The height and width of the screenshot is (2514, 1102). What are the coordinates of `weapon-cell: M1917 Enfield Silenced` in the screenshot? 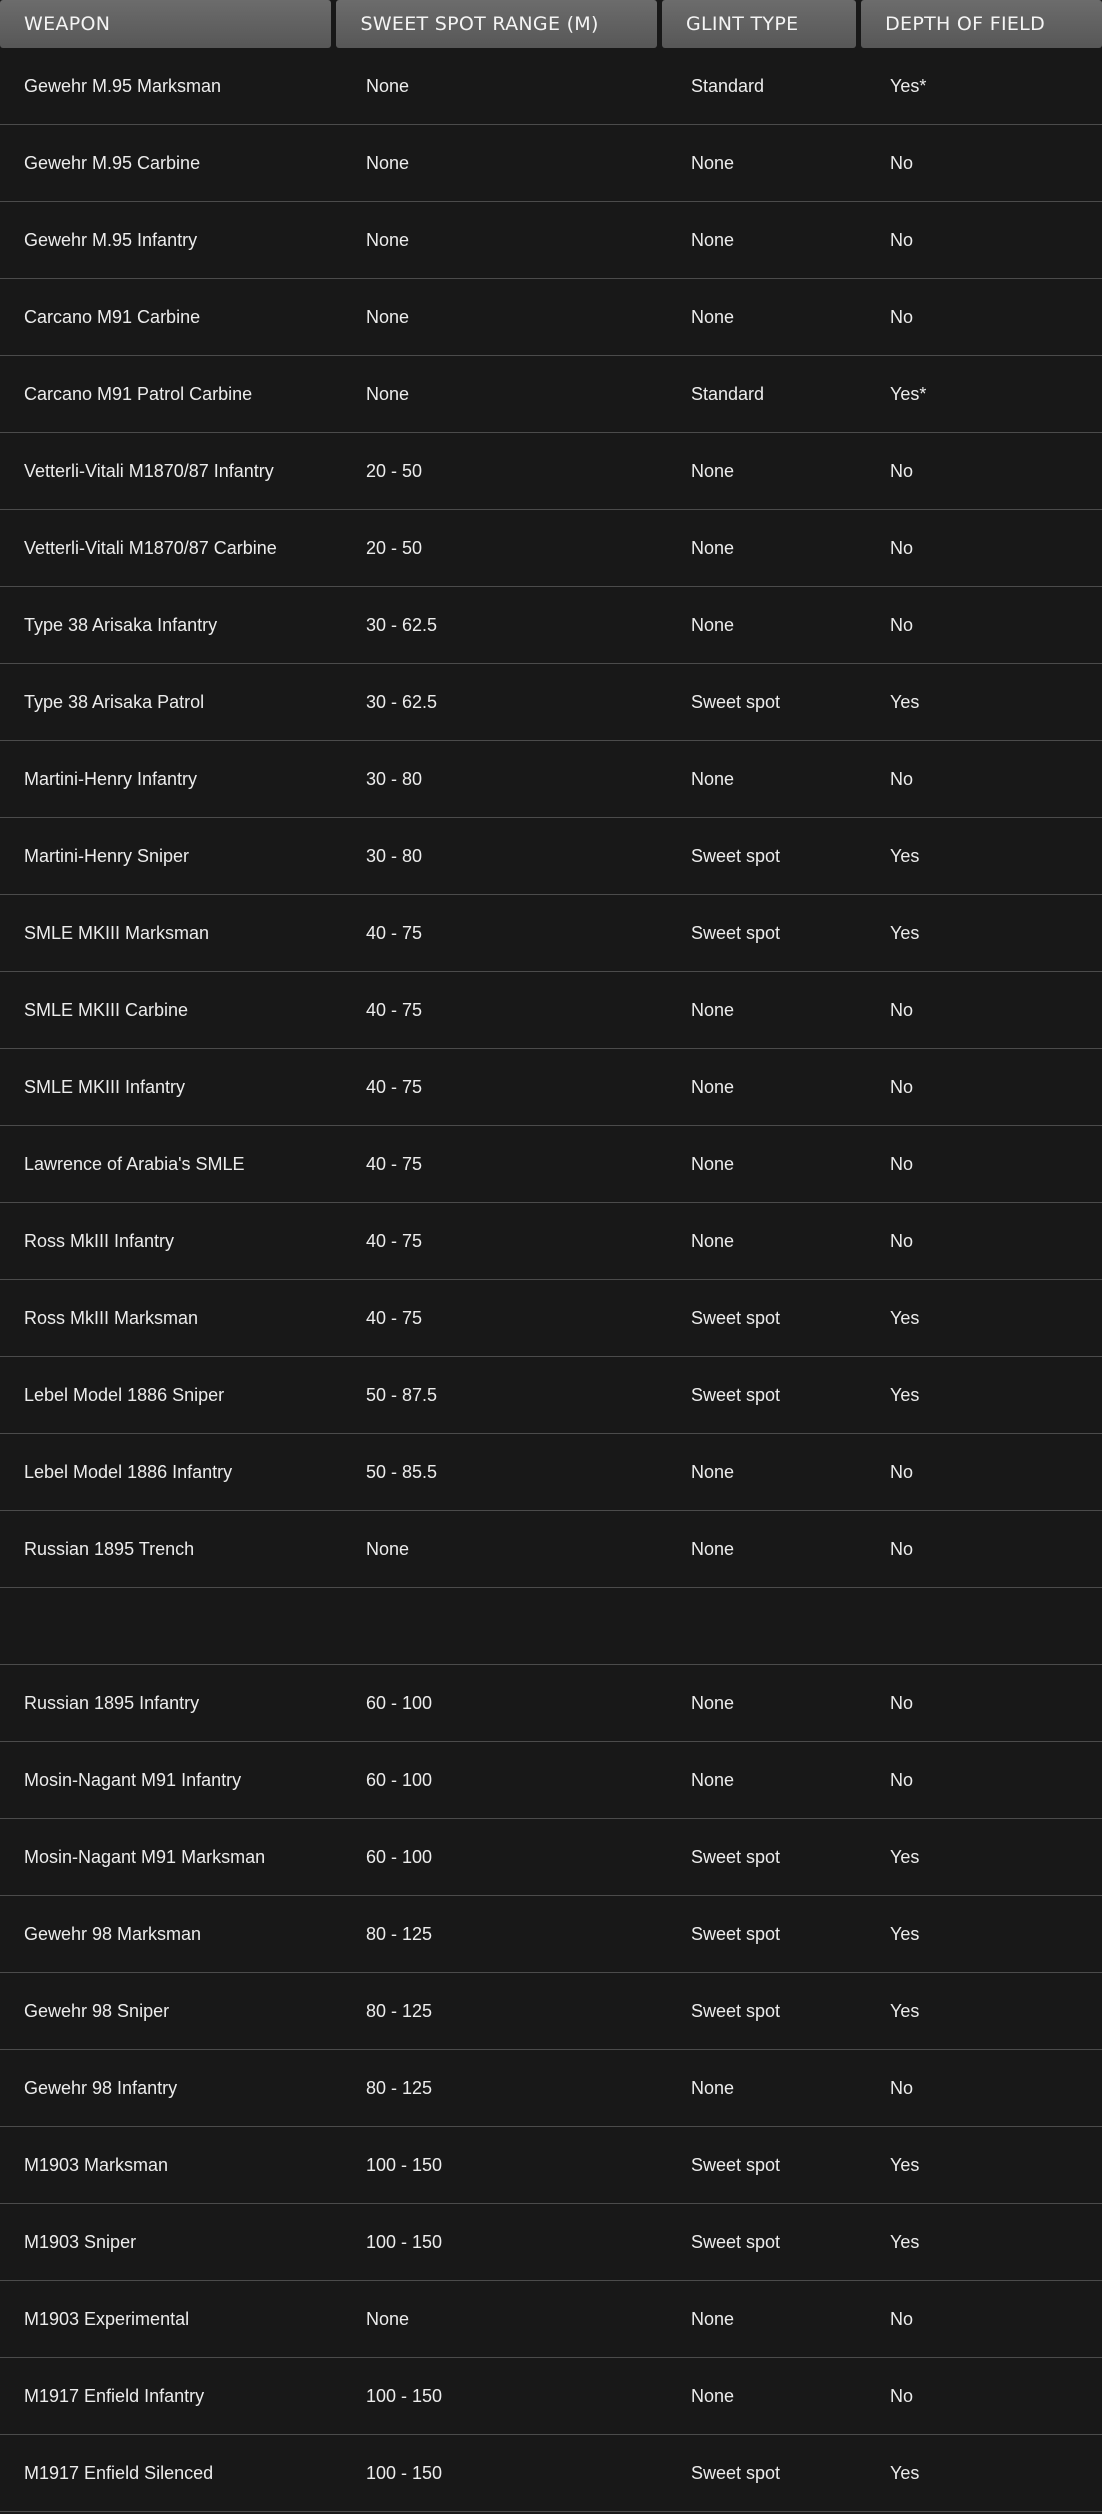 It's located at (119, 2472).